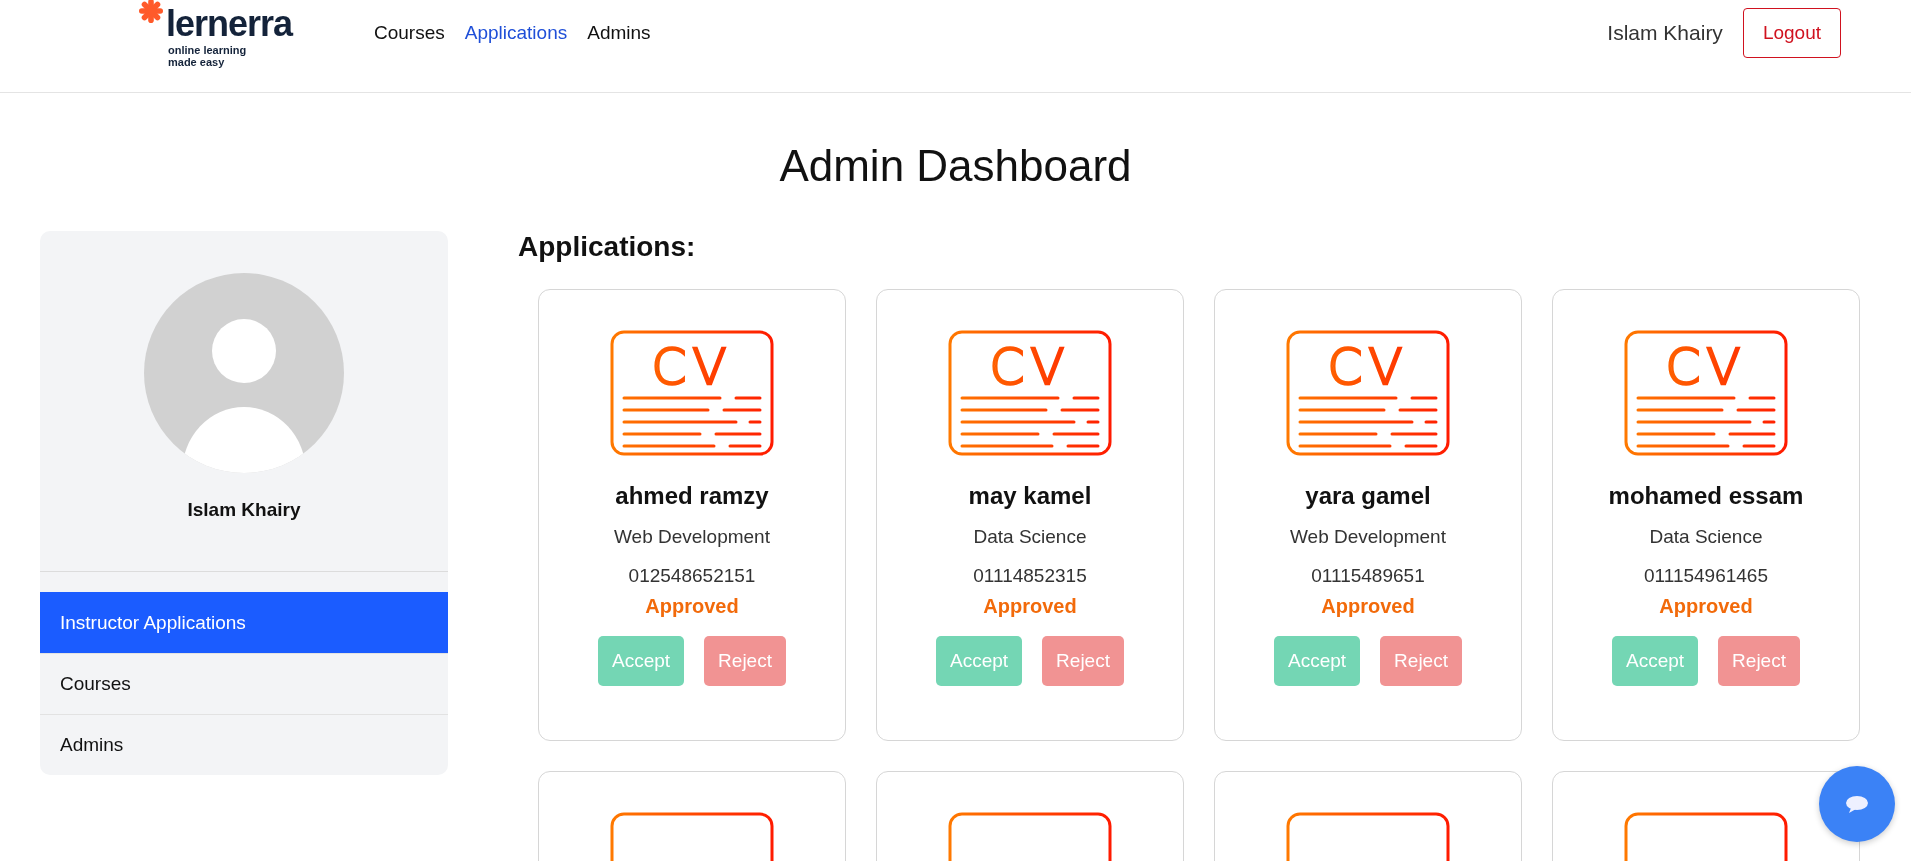 This screenshot has width=1911, height=861. I want to click on asterisk-icon, so click(151, 12).